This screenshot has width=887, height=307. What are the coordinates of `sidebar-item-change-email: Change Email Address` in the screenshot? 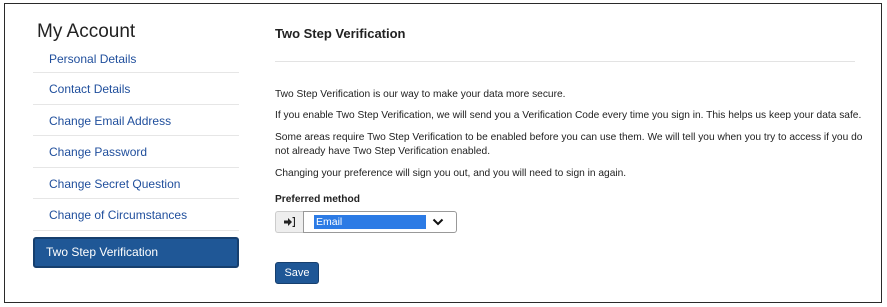 It's located at (136, 121).